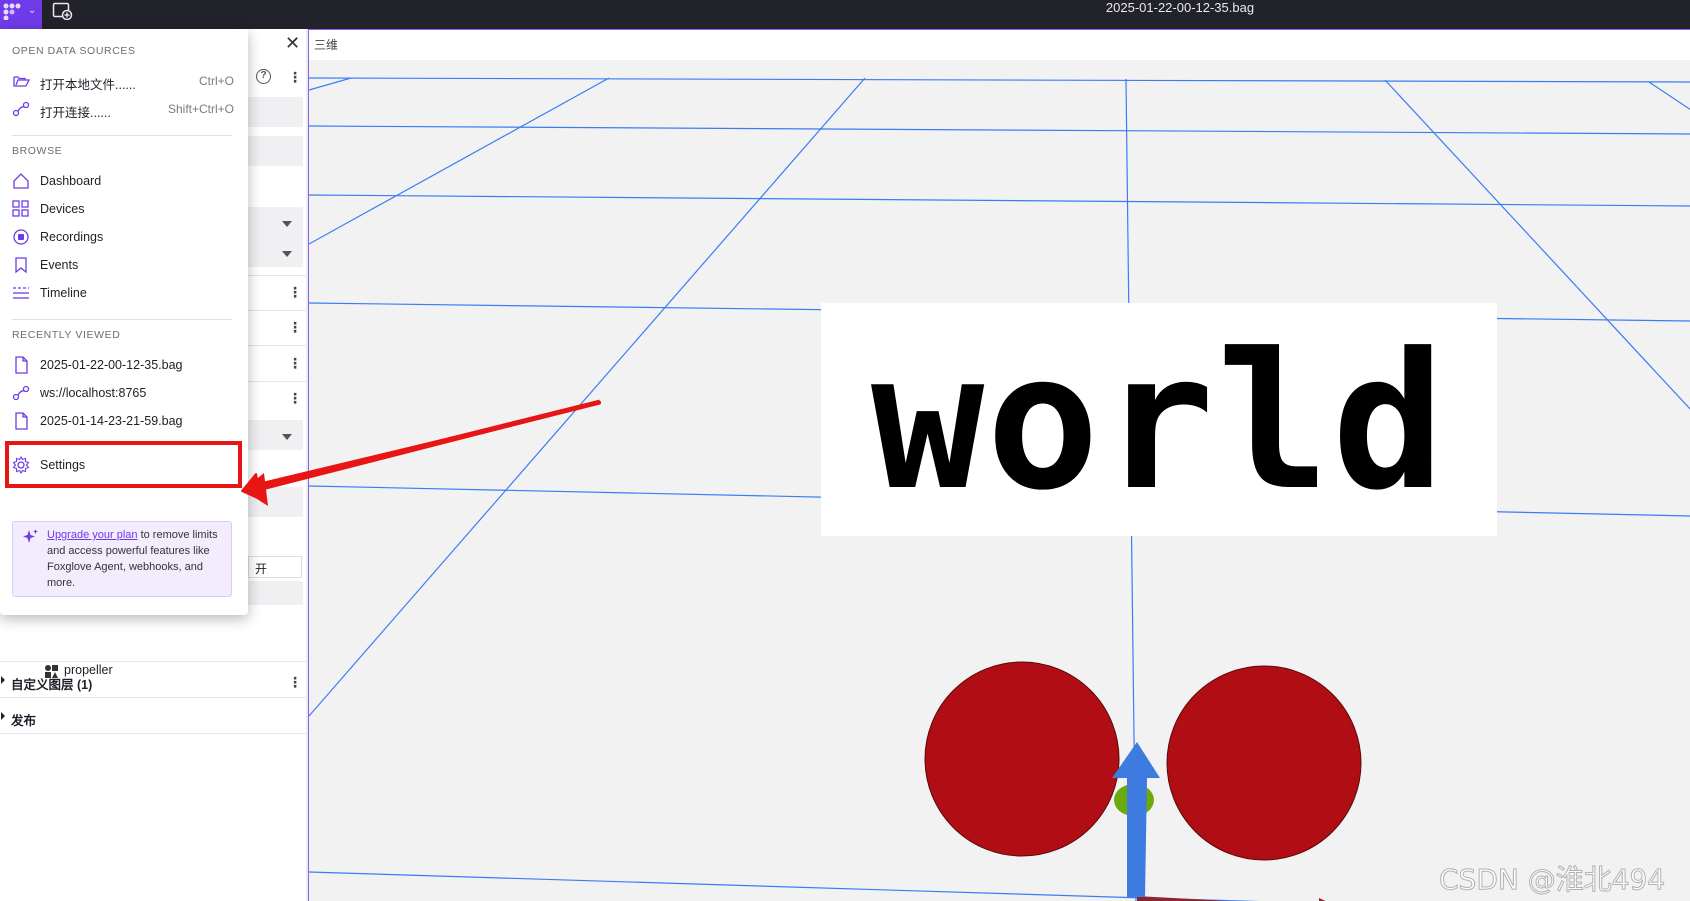  I want to click on menu-item-dashboard: Dashboard, so click(123, 181).